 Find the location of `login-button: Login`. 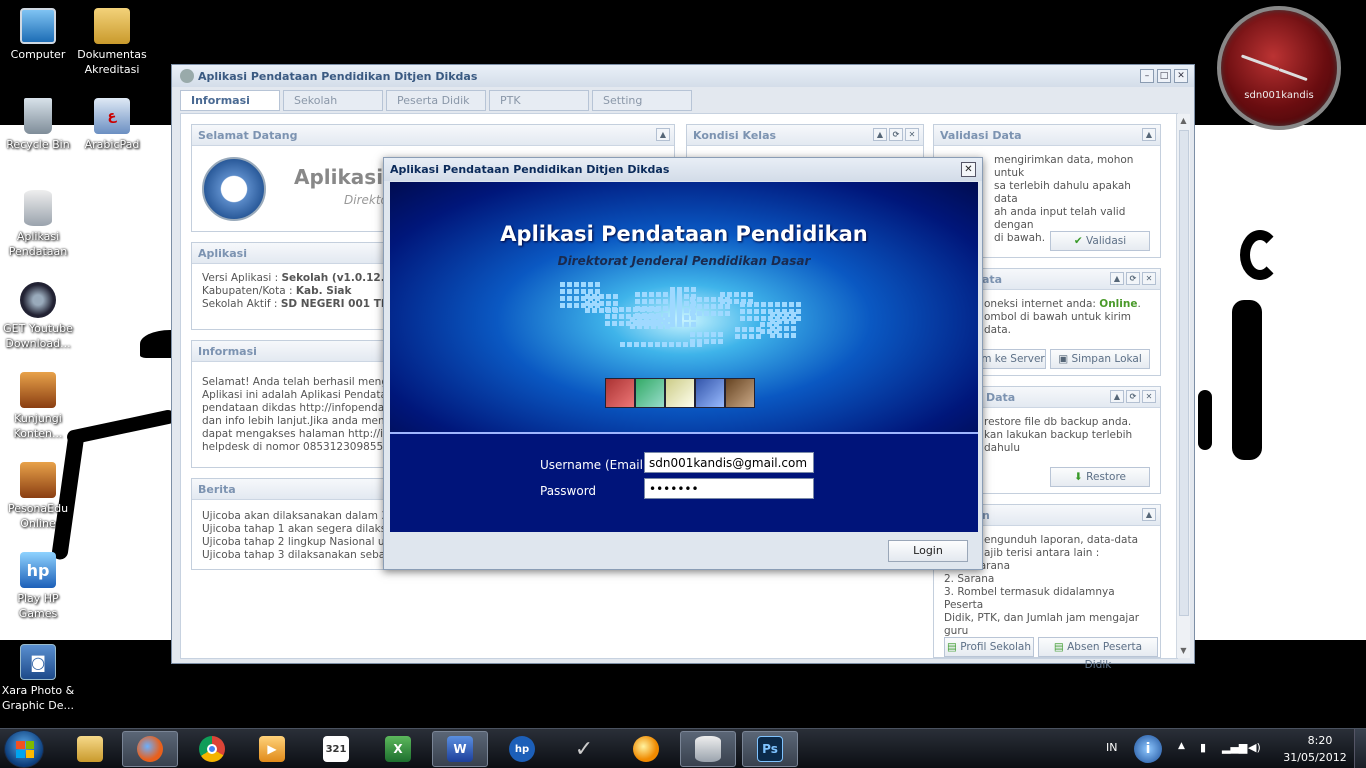

login-button: Login is located at coordinates (928, 551).